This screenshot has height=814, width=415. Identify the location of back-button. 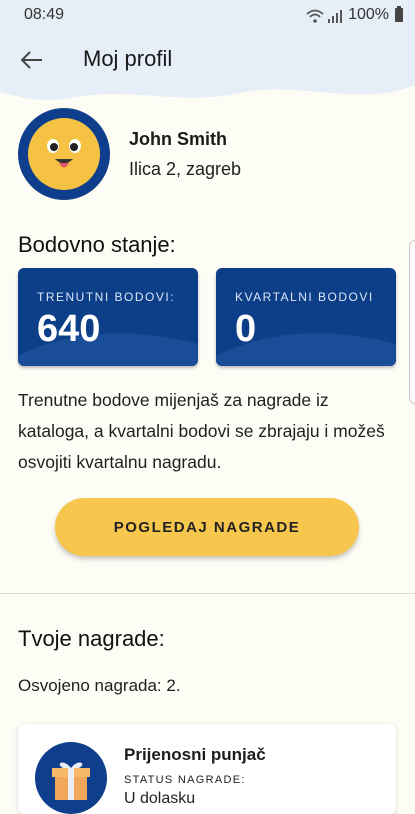
(32, 60).